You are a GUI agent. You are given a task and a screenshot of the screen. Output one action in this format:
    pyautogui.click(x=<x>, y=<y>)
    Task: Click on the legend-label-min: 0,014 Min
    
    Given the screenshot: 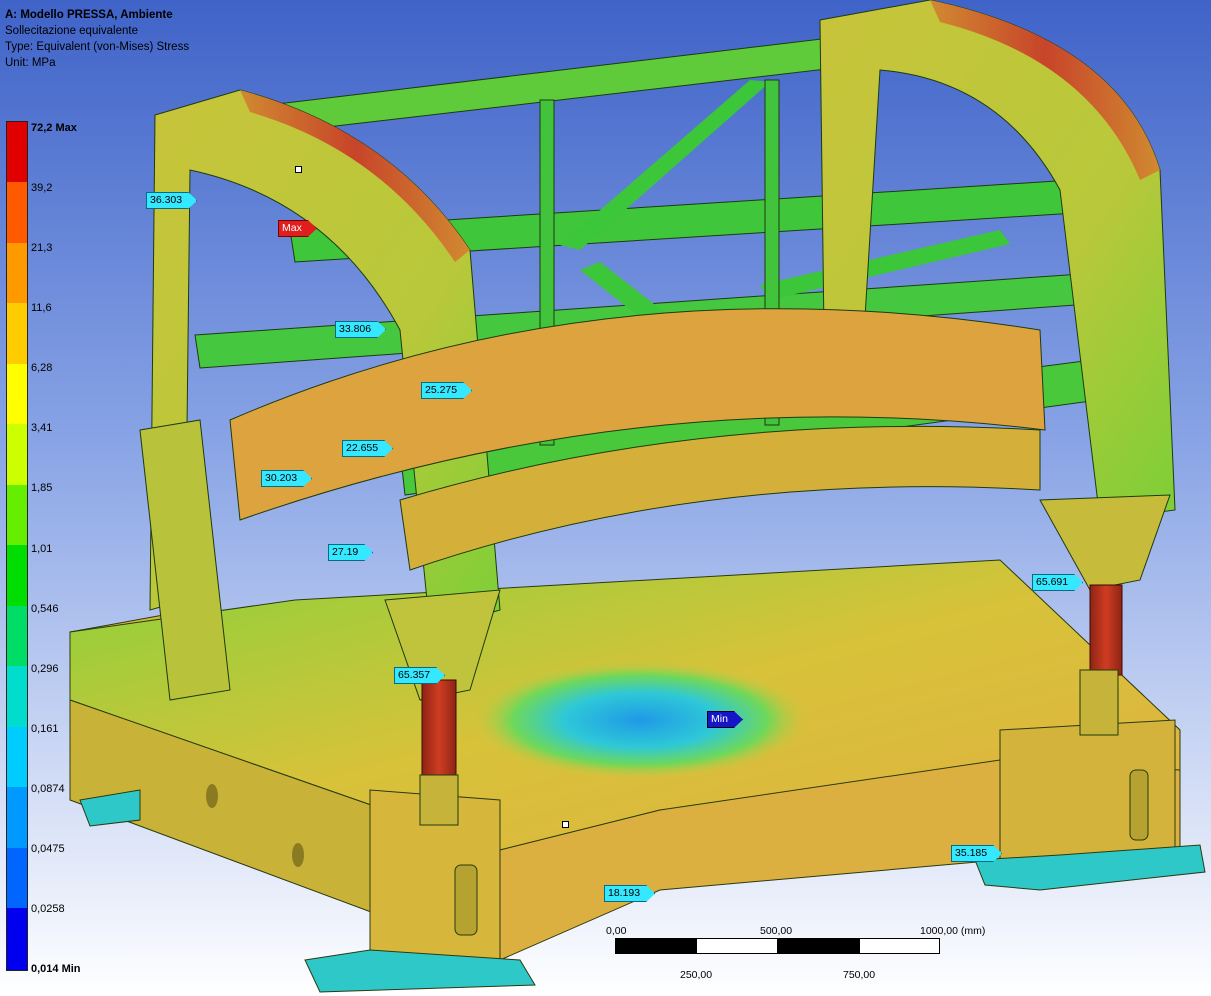 What is the action you would take?
    pyautogui.click(x=56, y=969)
    